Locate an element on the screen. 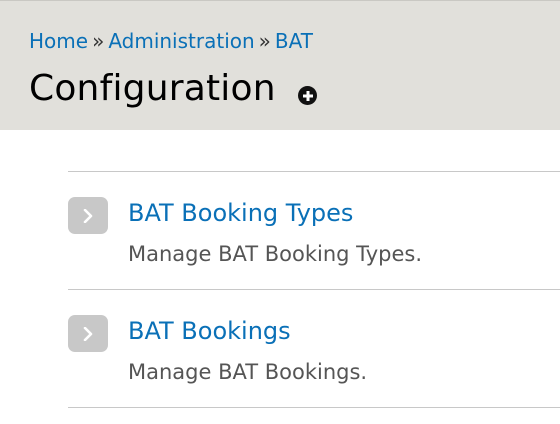  breadcrumb-bat-link: BAT is located at coordinates (294, 41).